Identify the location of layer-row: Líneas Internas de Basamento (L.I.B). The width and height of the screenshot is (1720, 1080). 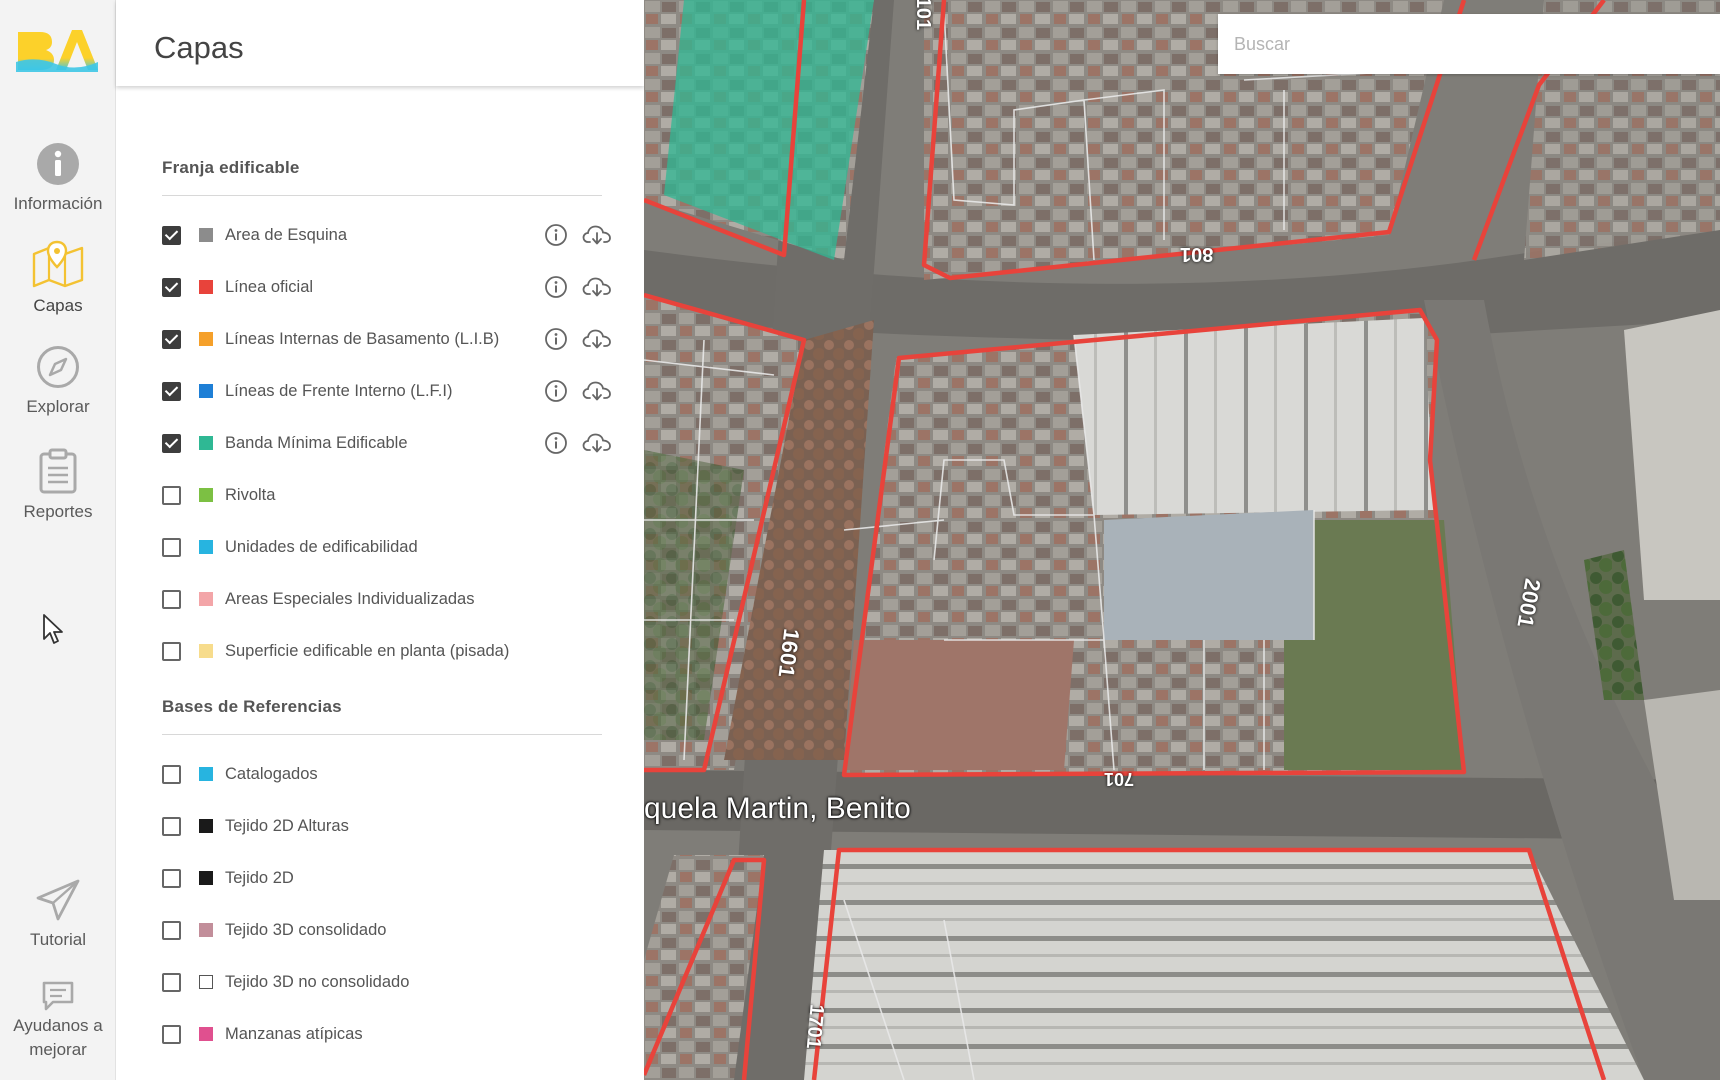
(387, 339).